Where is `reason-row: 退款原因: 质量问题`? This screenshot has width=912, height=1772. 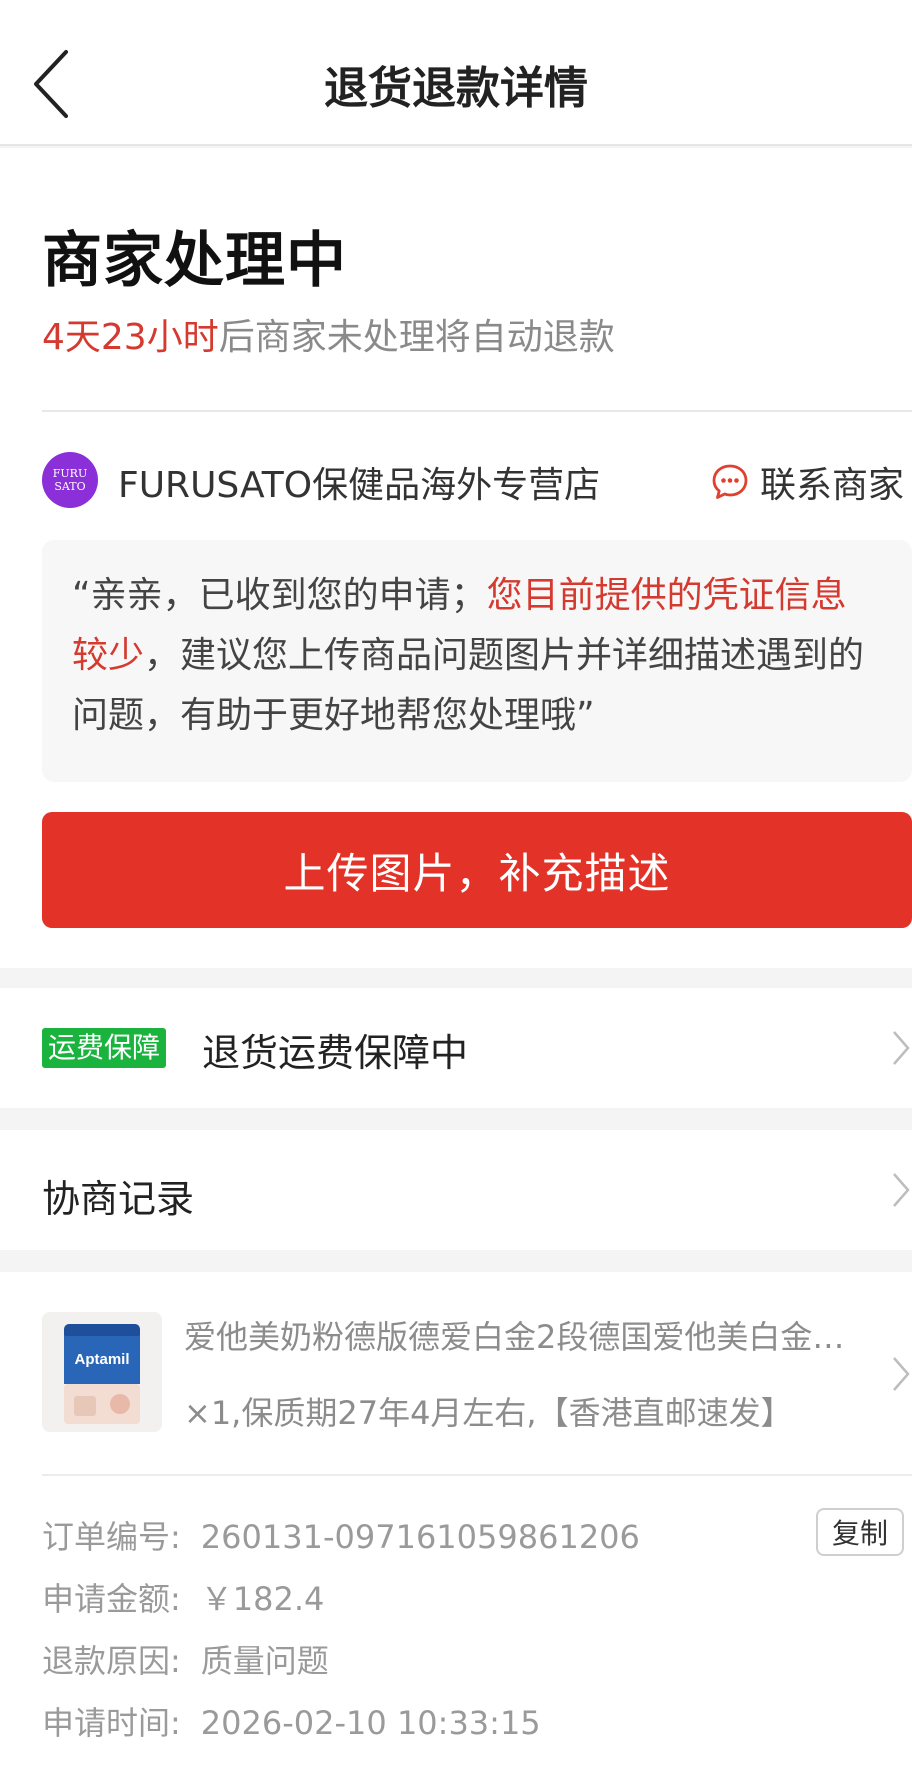
reason-row: 退款原因: 质量问题 is located at coordinates (185, 1659).